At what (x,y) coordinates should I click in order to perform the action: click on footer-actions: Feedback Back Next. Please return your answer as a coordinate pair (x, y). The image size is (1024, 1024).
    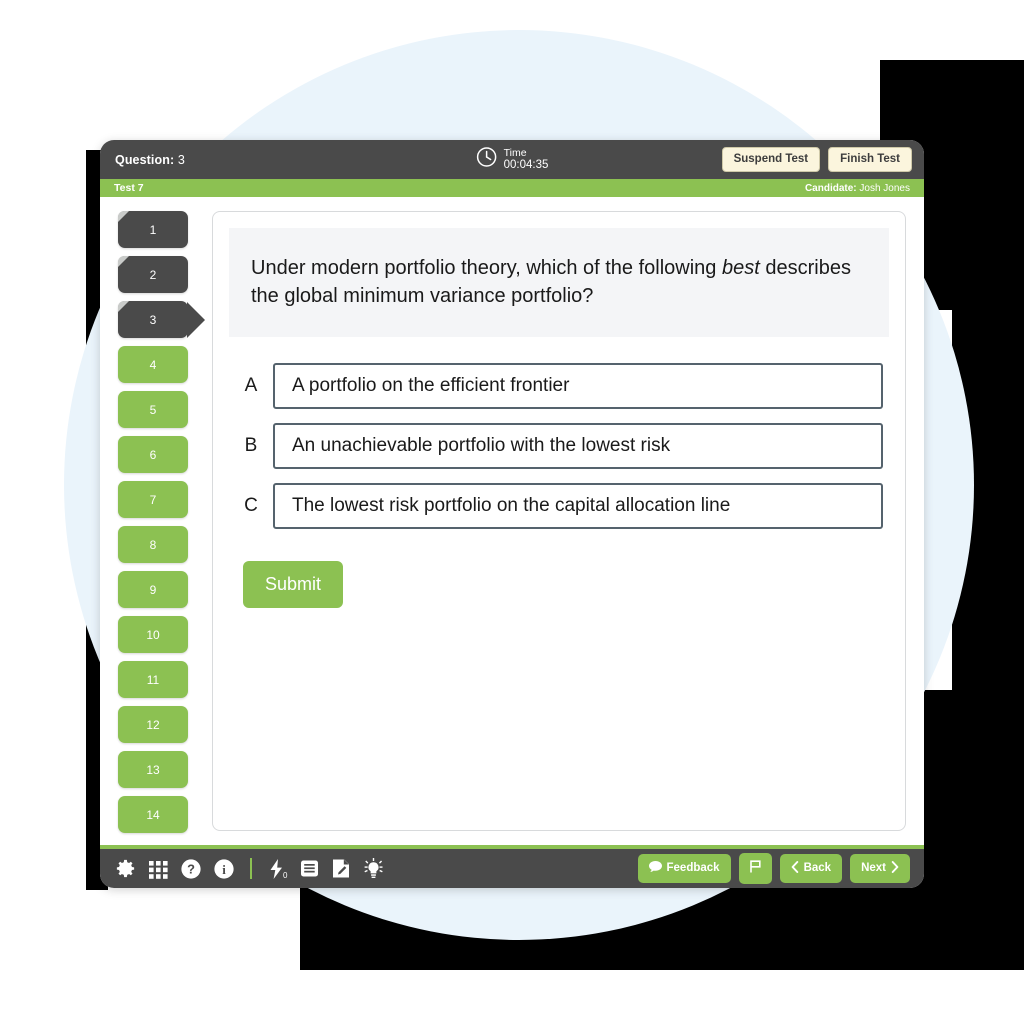
    Looking at the image, I should click on (773, 868).